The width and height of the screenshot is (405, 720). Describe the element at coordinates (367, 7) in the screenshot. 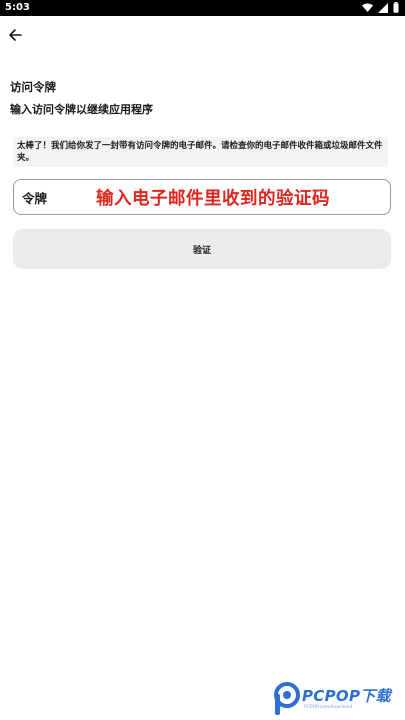

I see `wifi-icon` at that location.